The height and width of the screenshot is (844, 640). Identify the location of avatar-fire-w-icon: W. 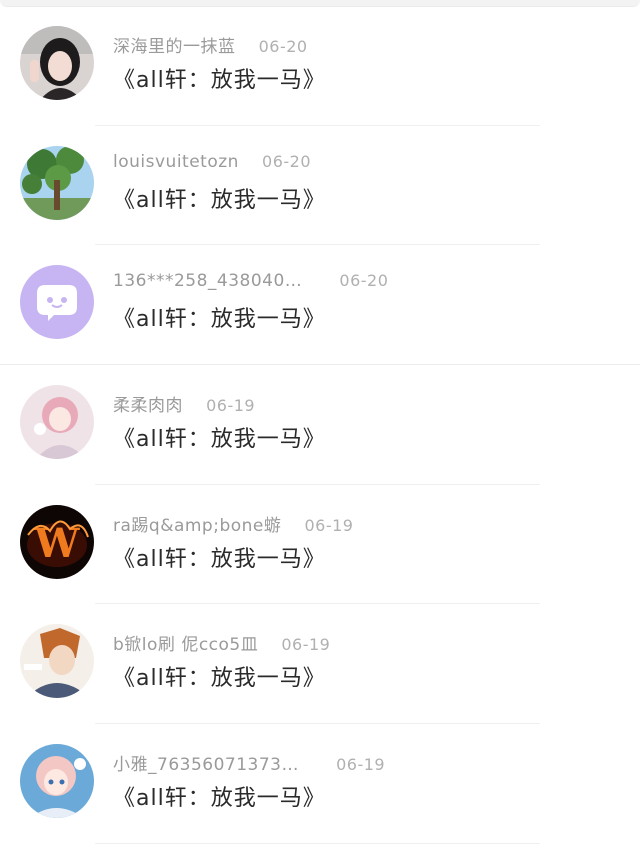
(57, 541).